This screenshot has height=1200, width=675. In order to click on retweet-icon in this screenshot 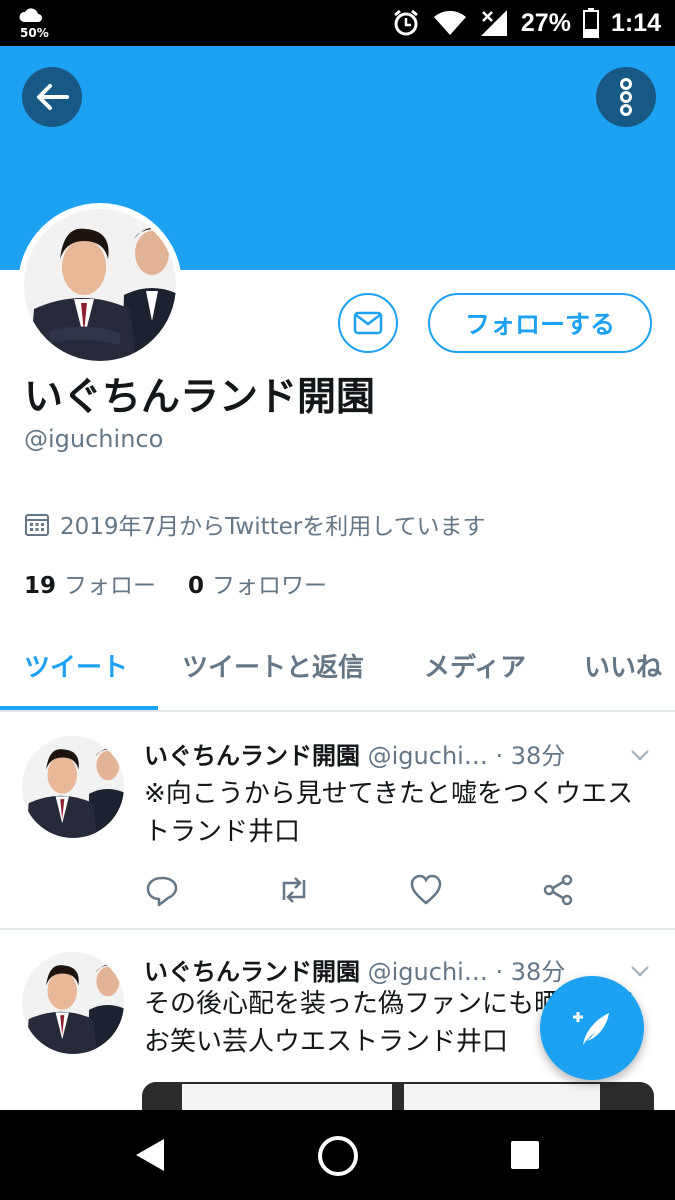, I will do `click(294, 890)`.